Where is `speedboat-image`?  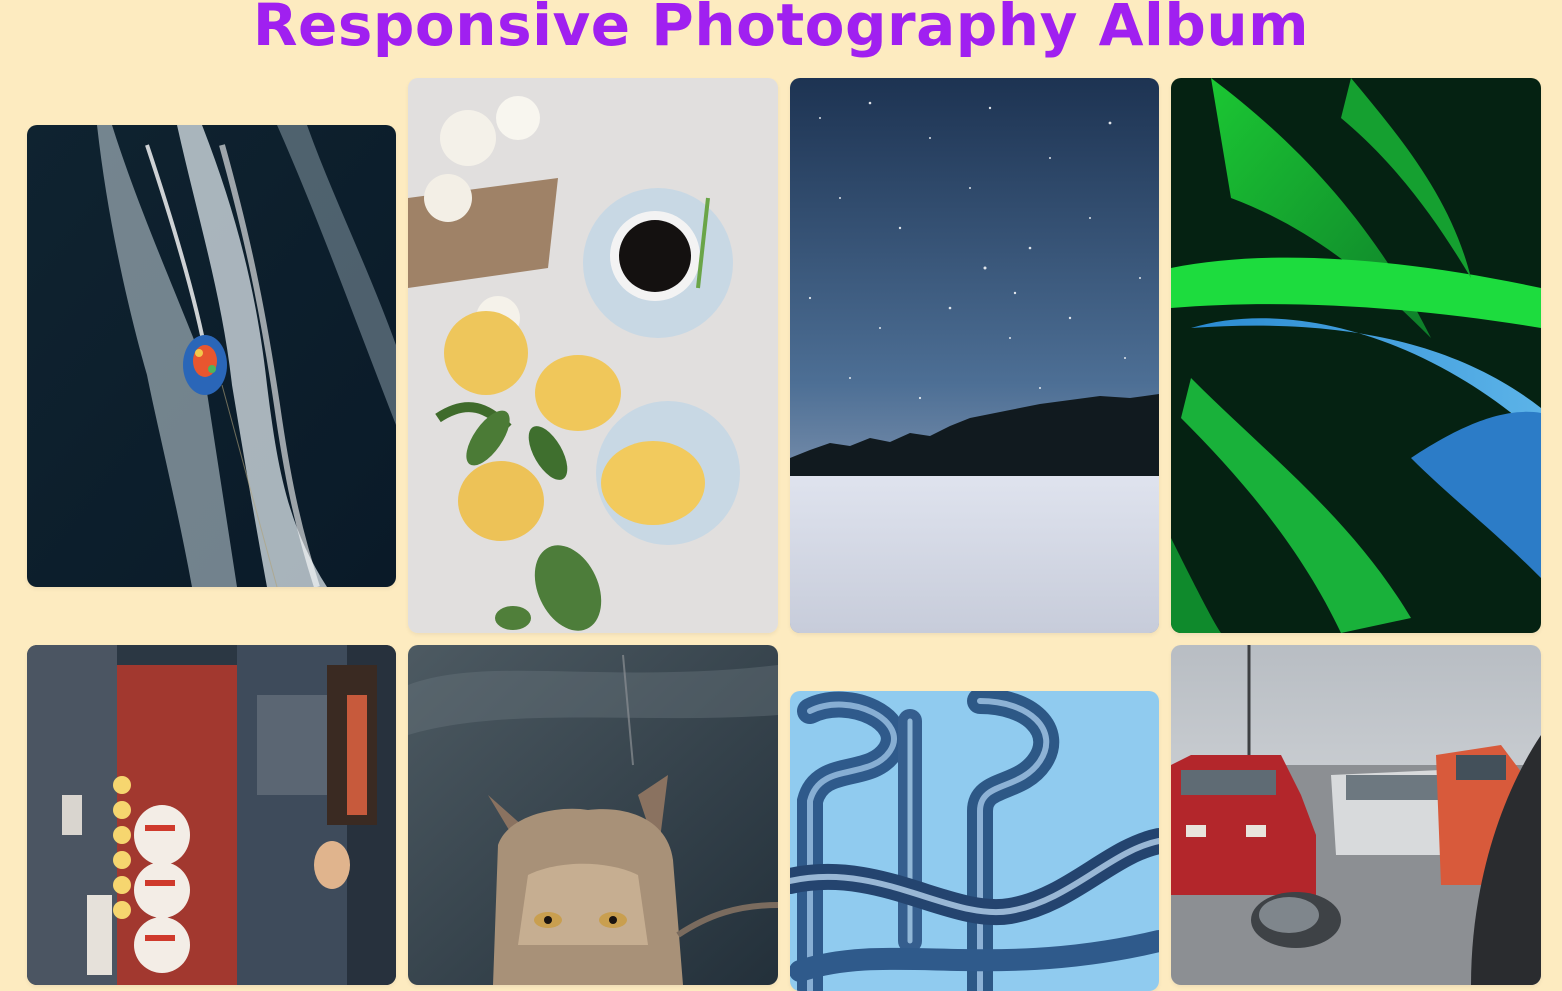 speedboat-image is located at coordinates (211, 356).